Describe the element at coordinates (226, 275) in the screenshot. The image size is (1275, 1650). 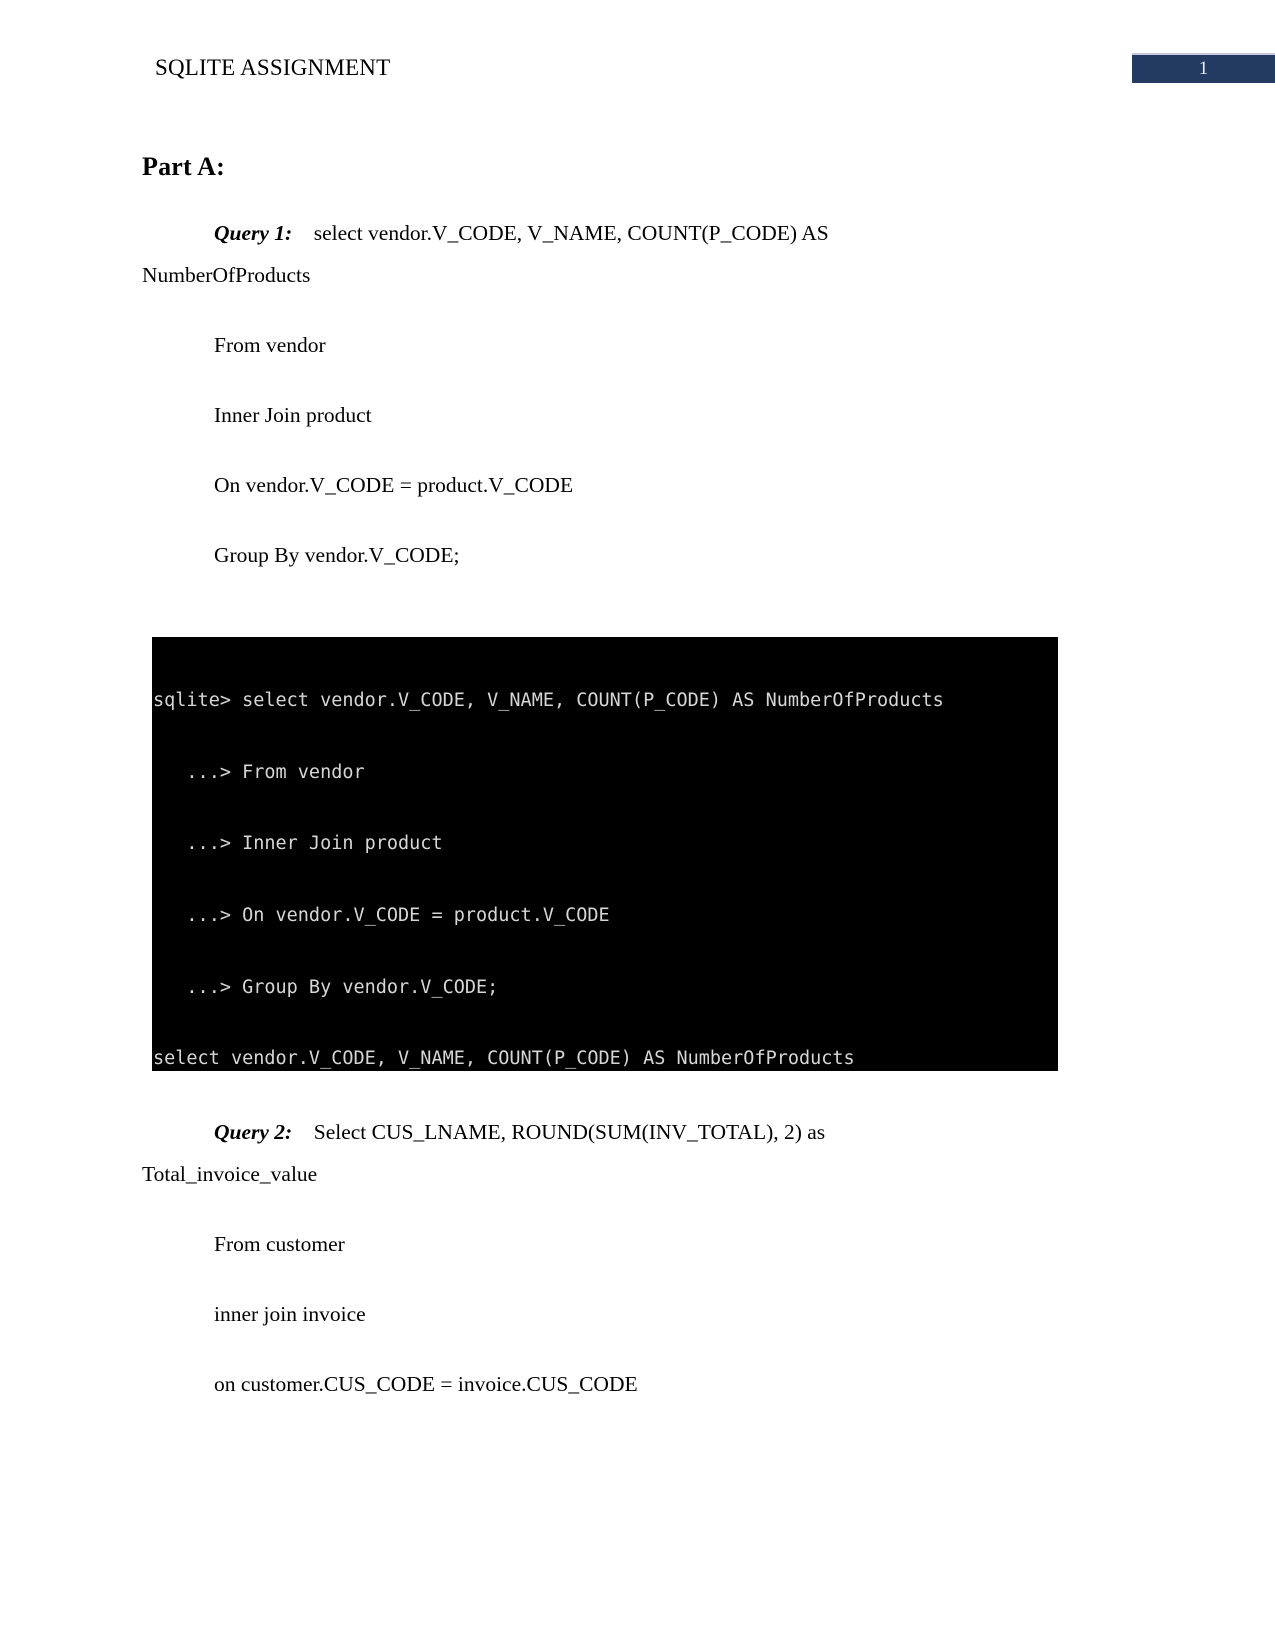
I see `query1-wrapped-line: NumberOfProducts` at that location.